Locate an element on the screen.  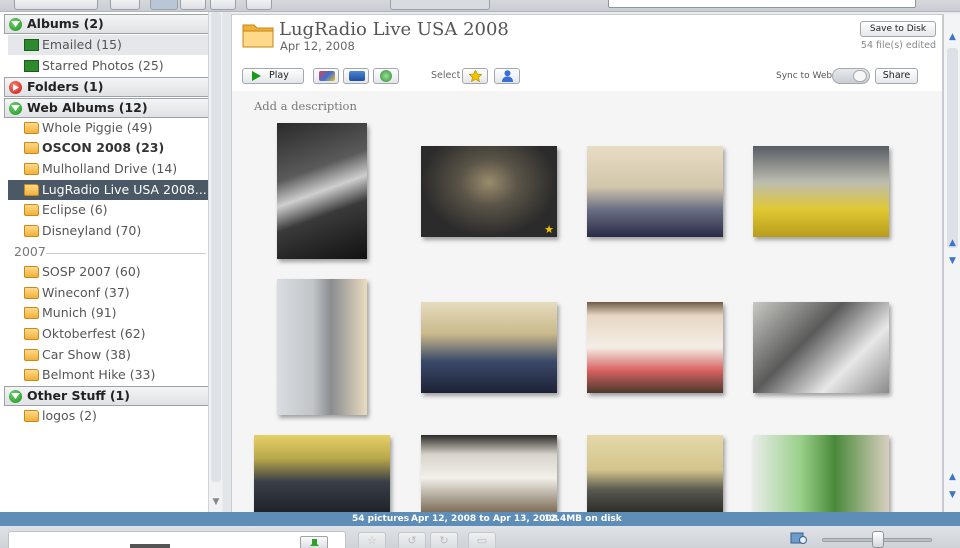
select-starred-button is located at coordinates (475, 76).